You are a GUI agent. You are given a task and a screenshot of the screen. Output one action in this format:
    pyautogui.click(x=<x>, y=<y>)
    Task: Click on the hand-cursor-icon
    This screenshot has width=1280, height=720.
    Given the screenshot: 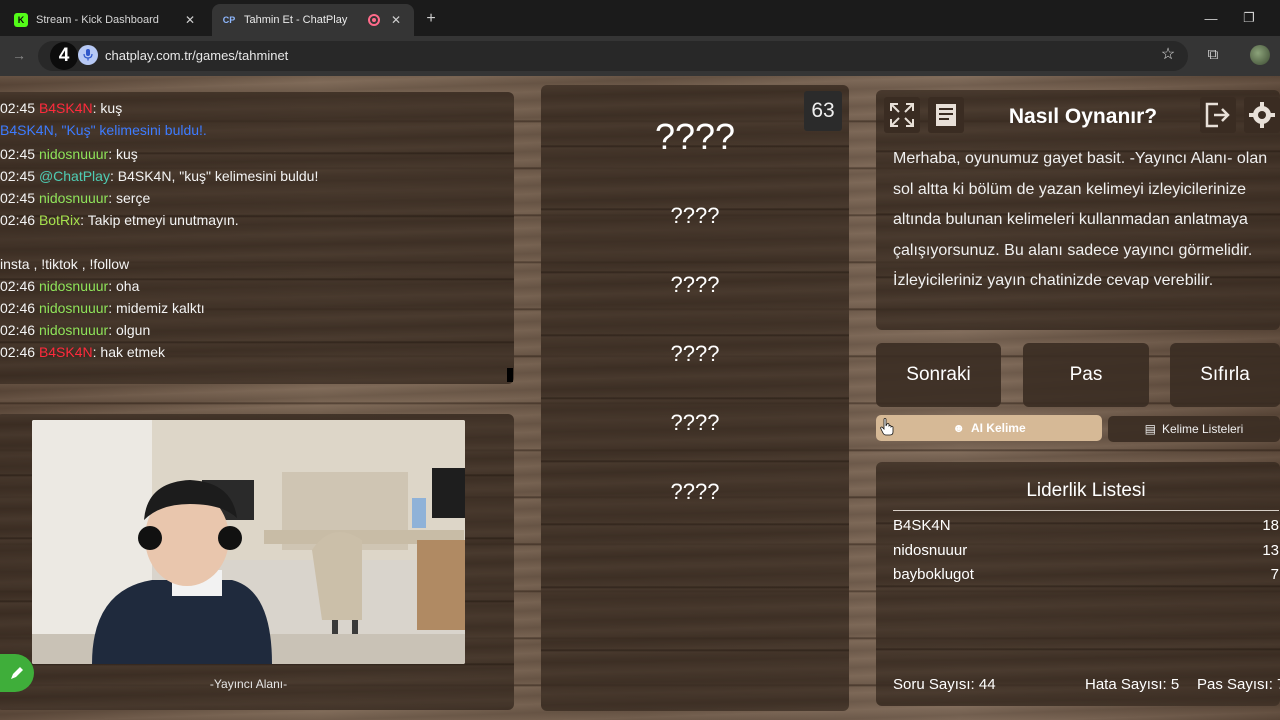 What is the action you would take?
    pyautogui.click(x=887, y=429)
    